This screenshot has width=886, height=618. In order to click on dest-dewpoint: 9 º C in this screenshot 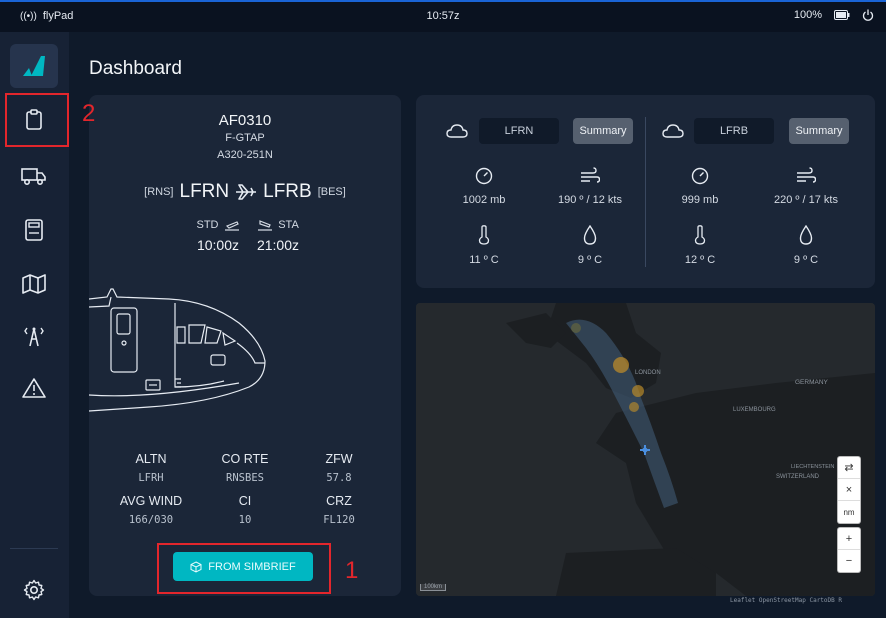, I will do `click(806, 245)`.